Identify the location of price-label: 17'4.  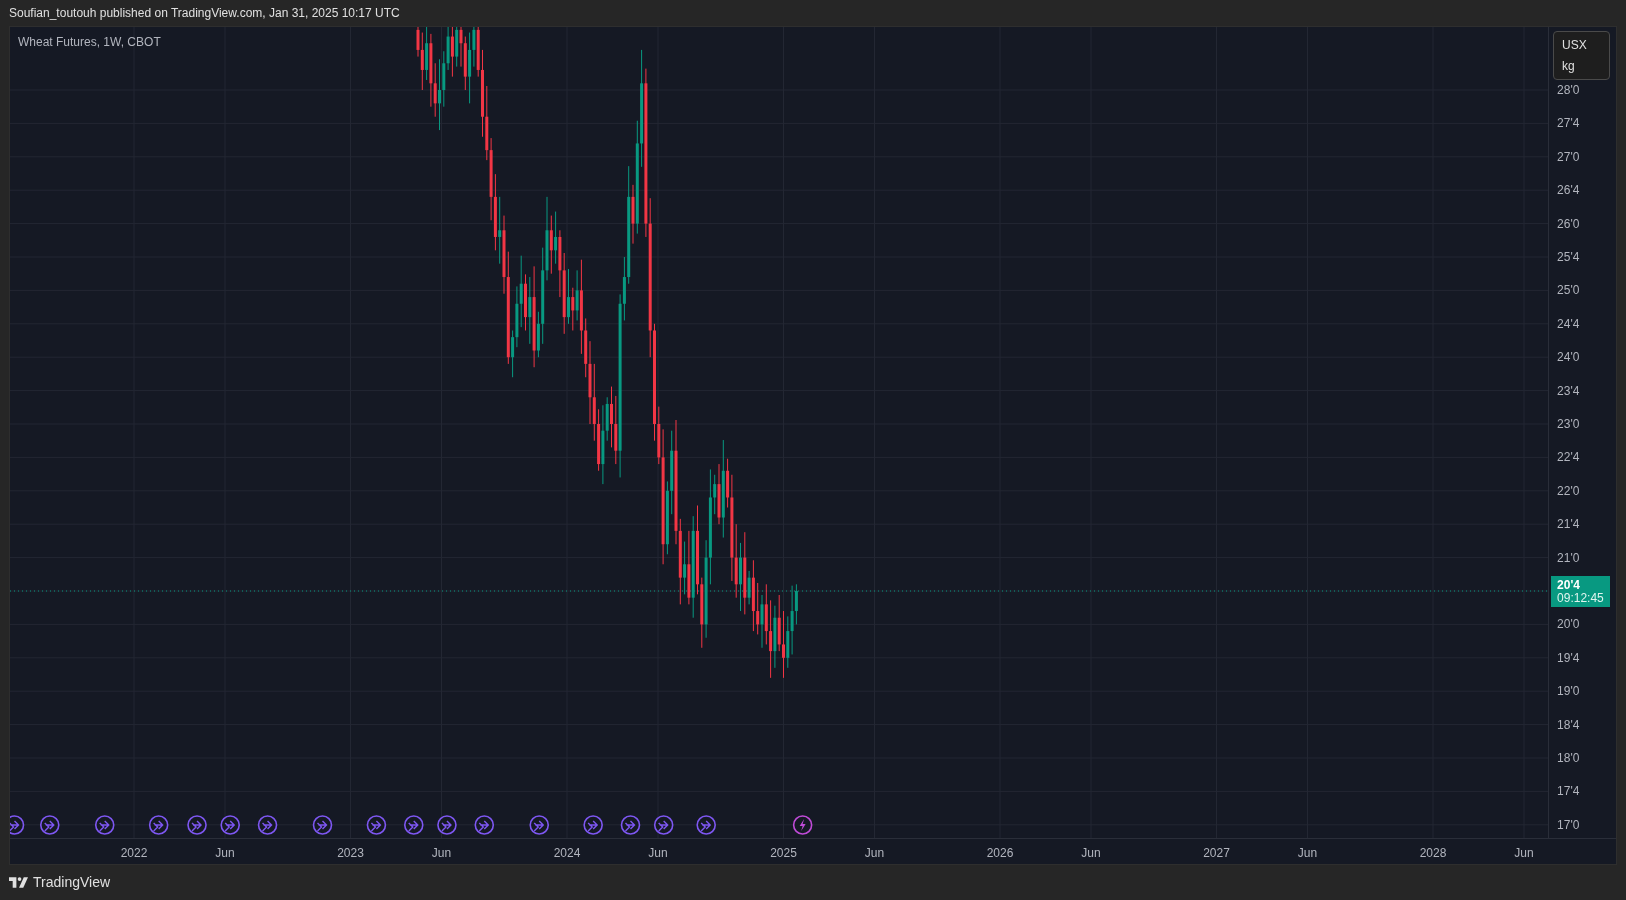
(1568, 791).